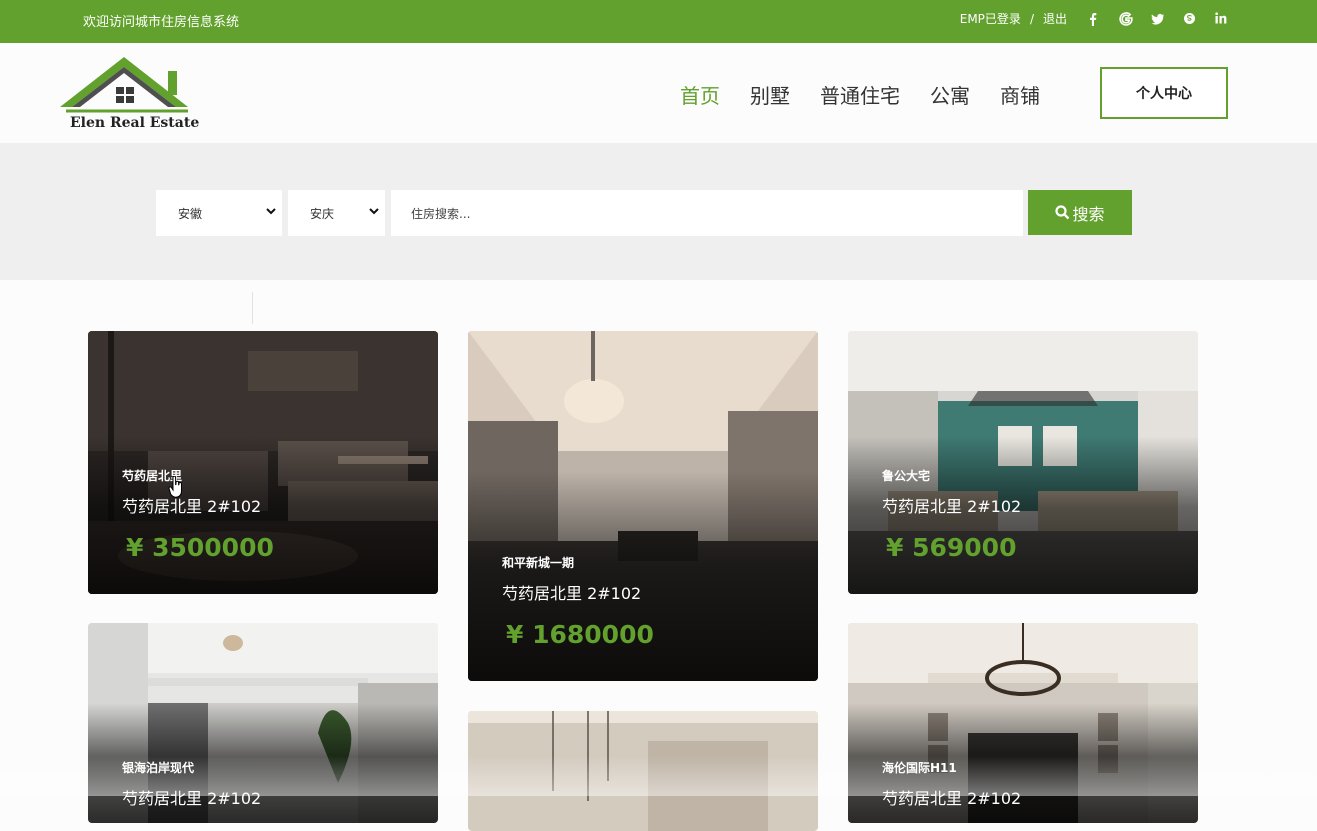 This screenshot has width=1317, height=831. What do you see at coordinates (219, 213) in the screenshot?
I see `province-select: 安徽` at bounding box center [219, 213].